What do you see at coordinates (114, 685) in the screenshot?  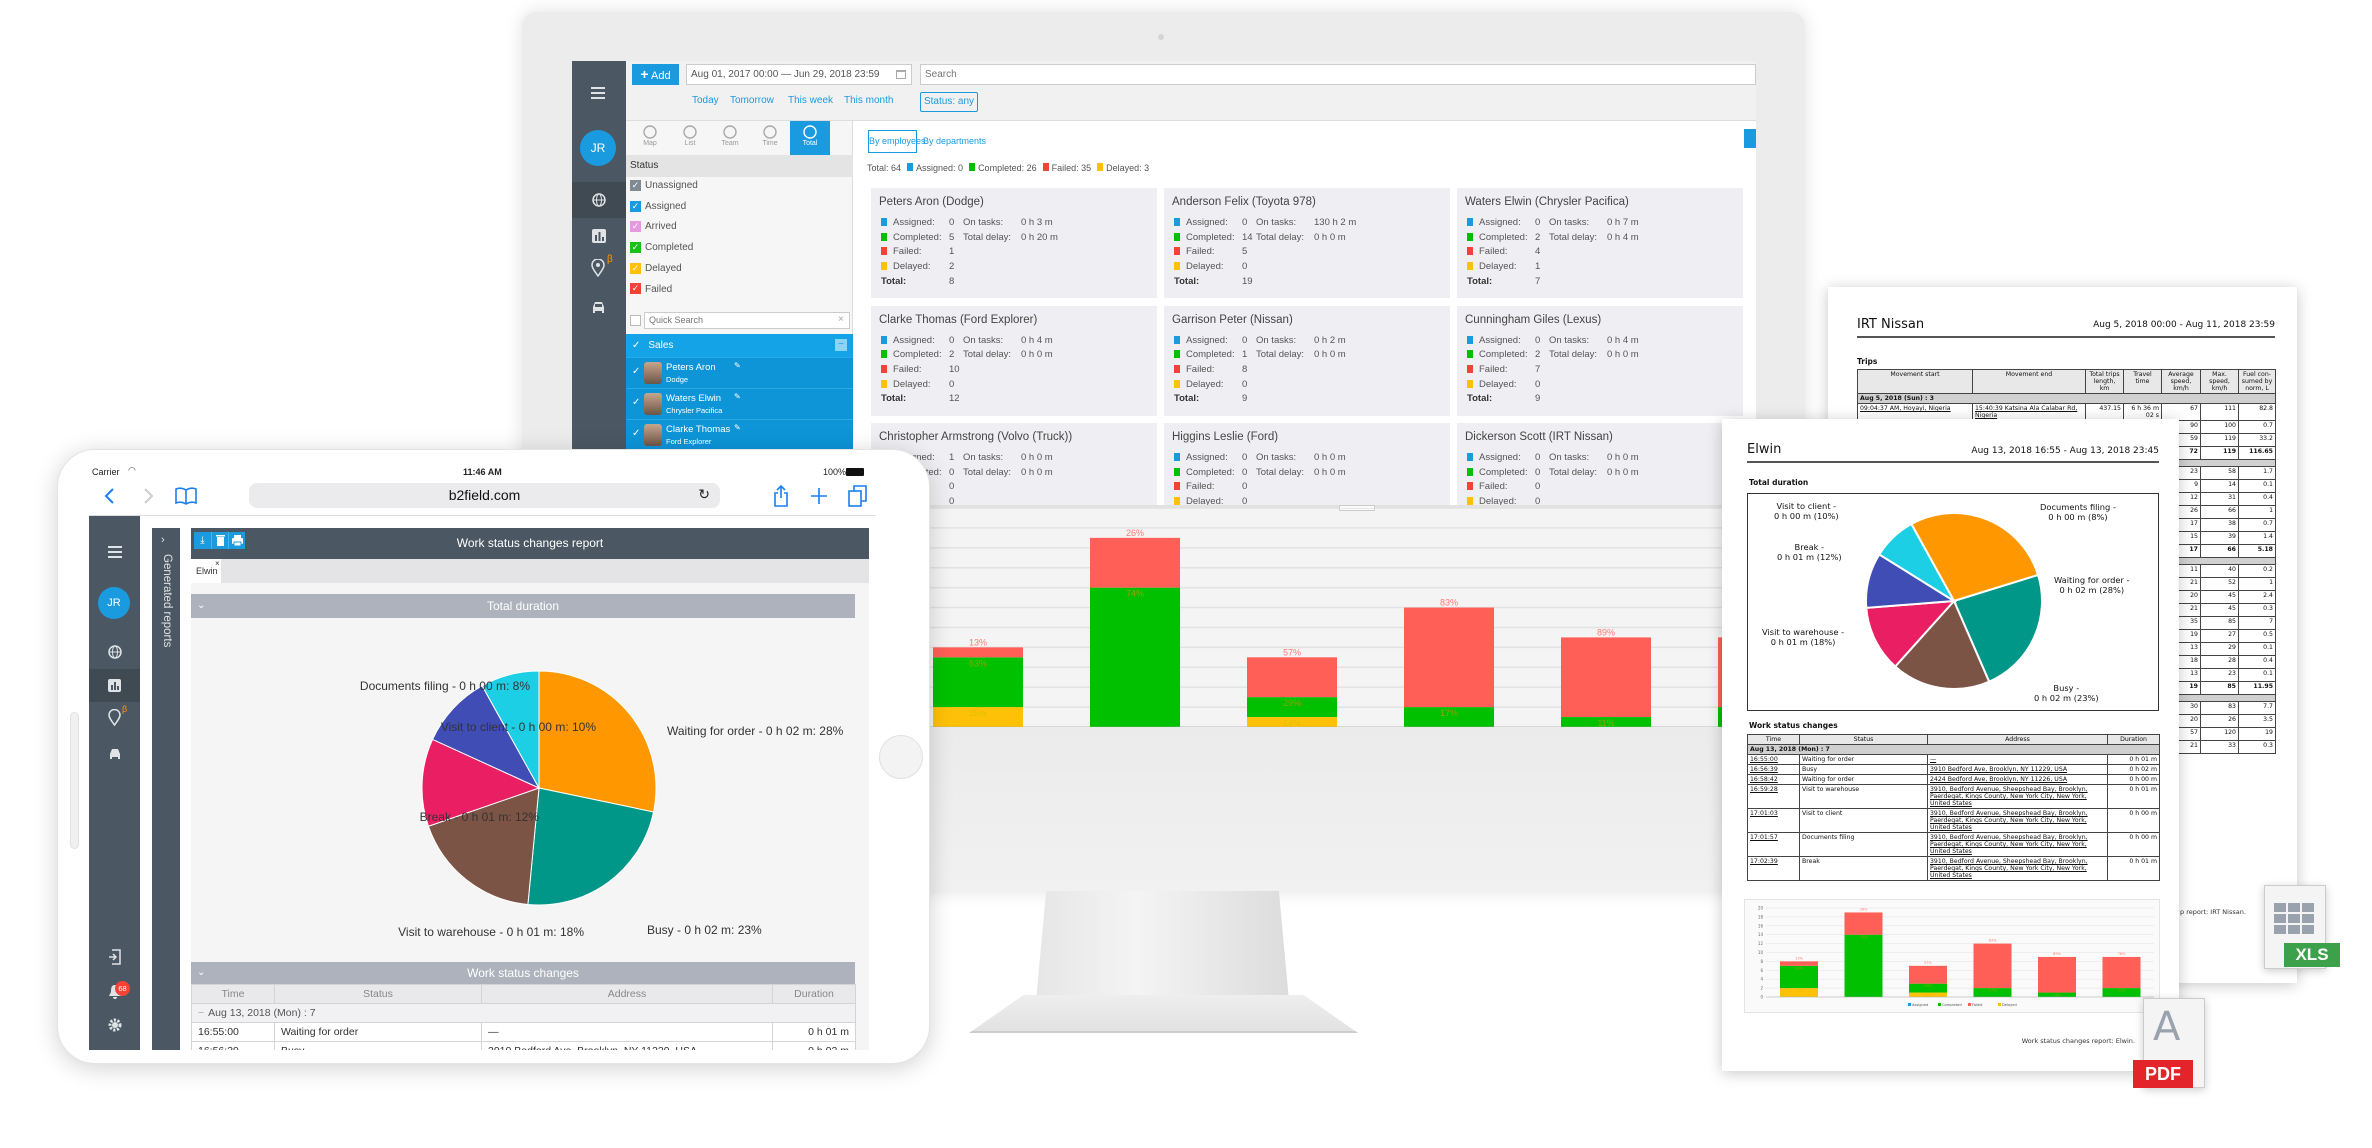 I see `sidebar-item-reports` at bounding box center [114, 685].